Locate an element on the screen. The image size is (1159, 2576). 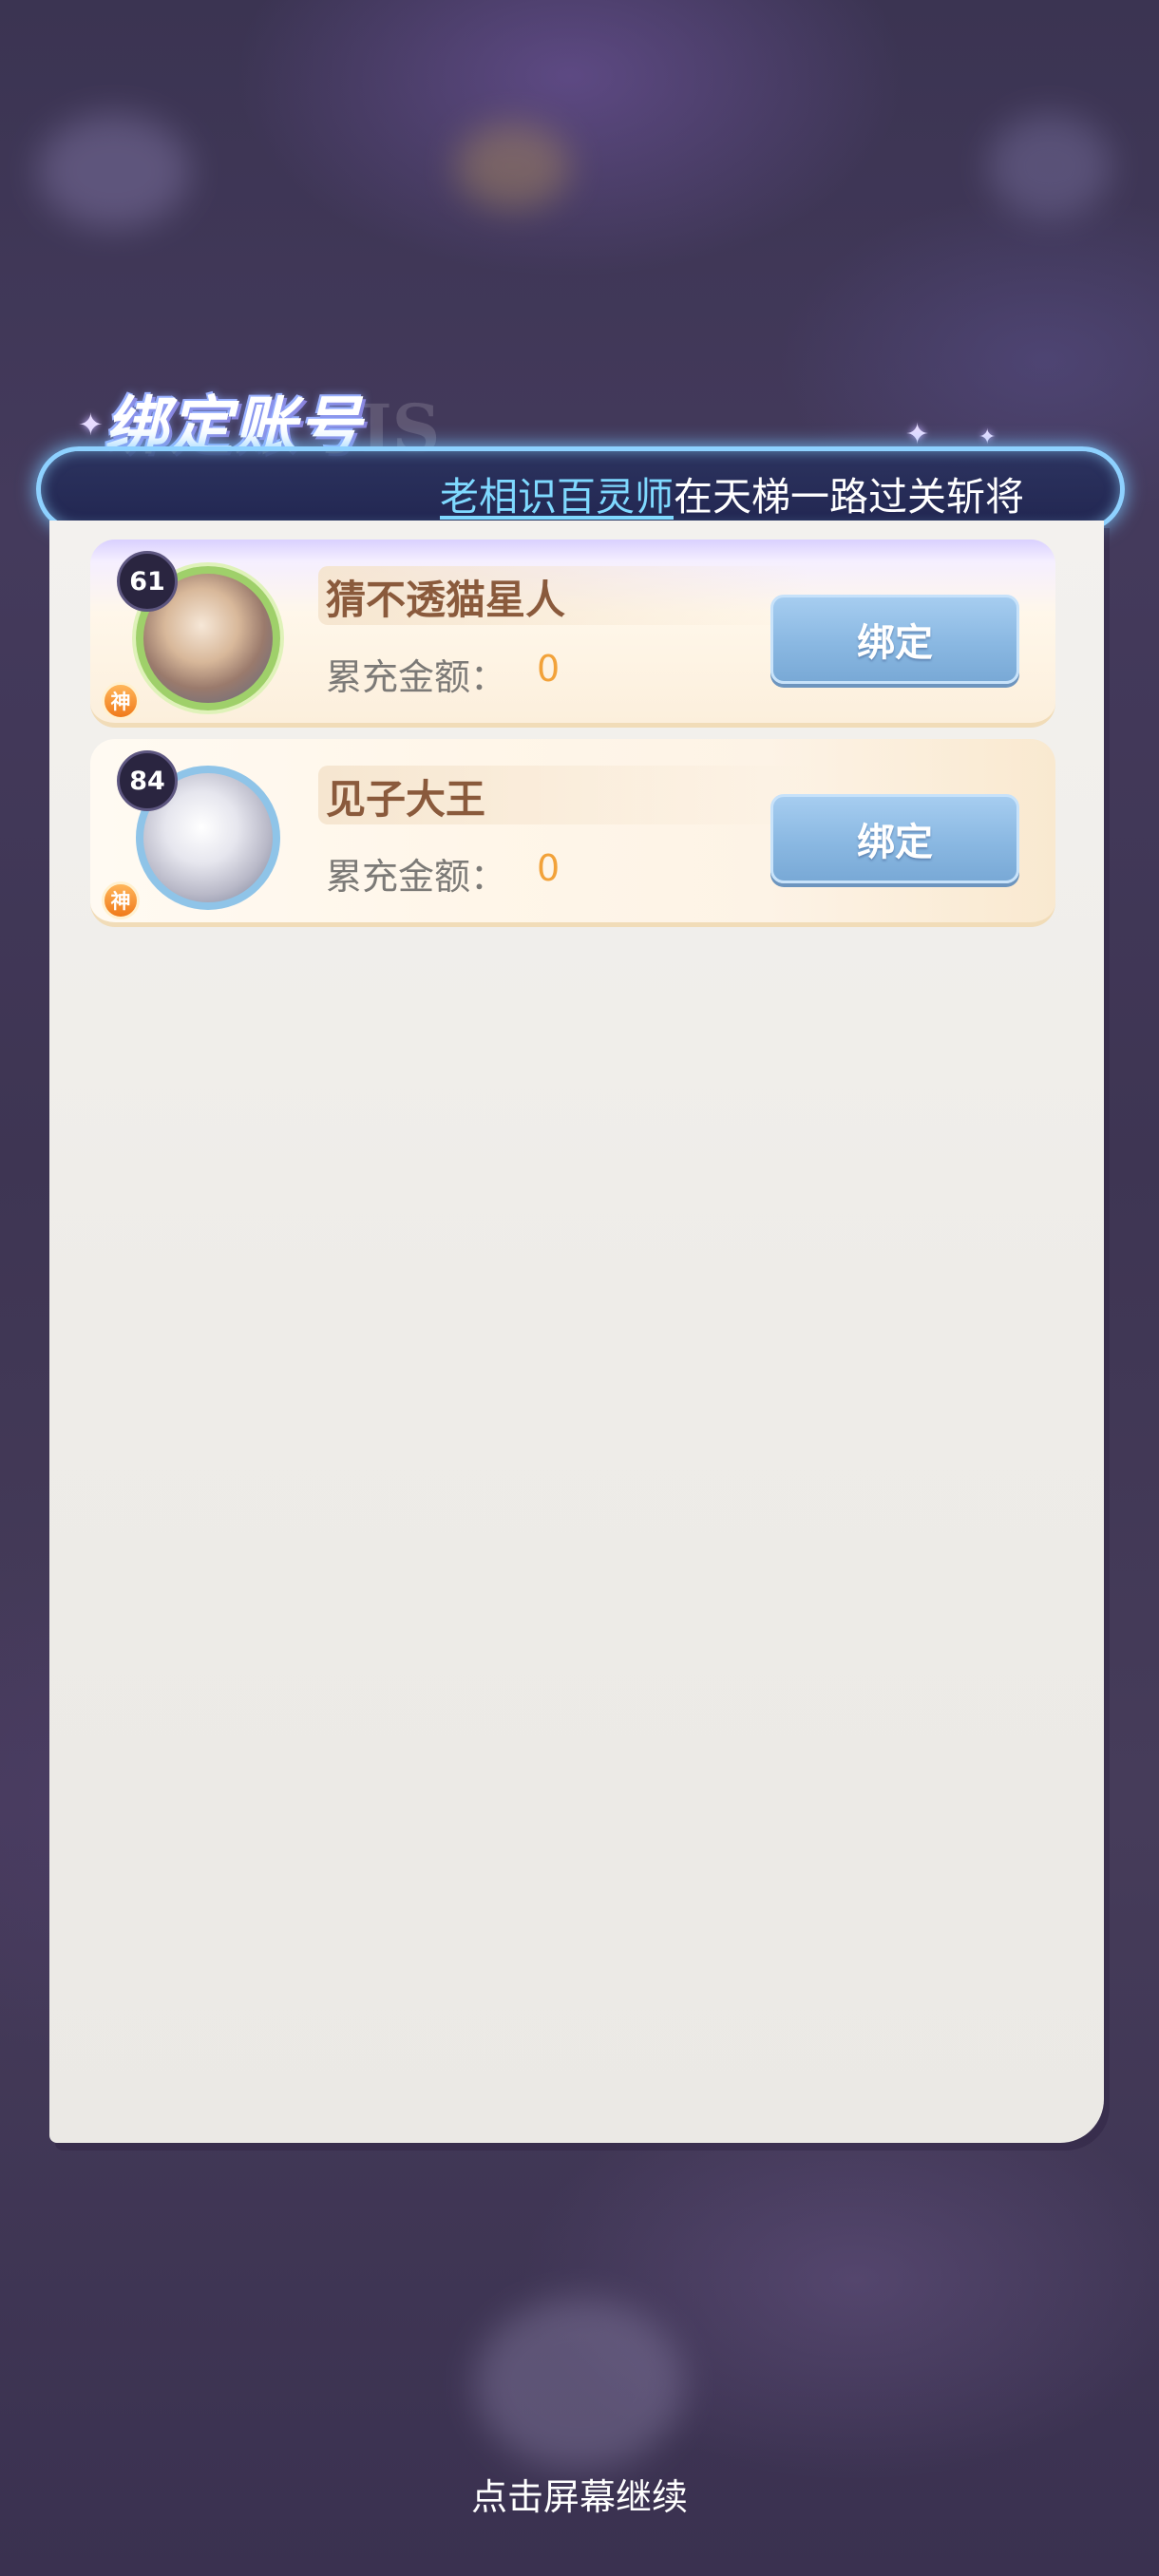
level-badge: 84 is located at coordinates (147, 780).